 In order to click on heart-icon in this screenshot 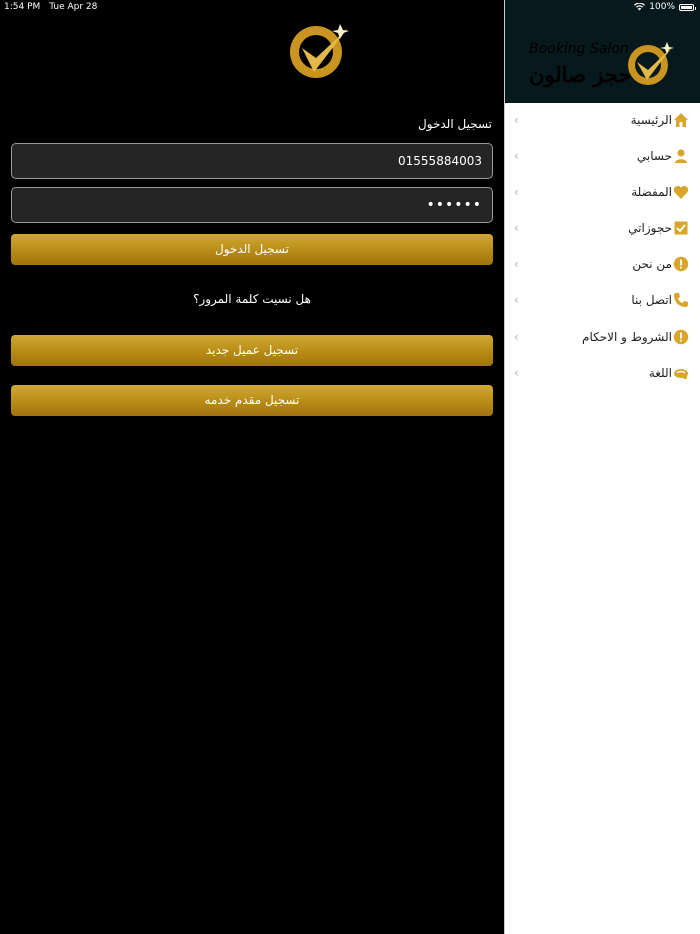, I will do `click(681, 192)`.